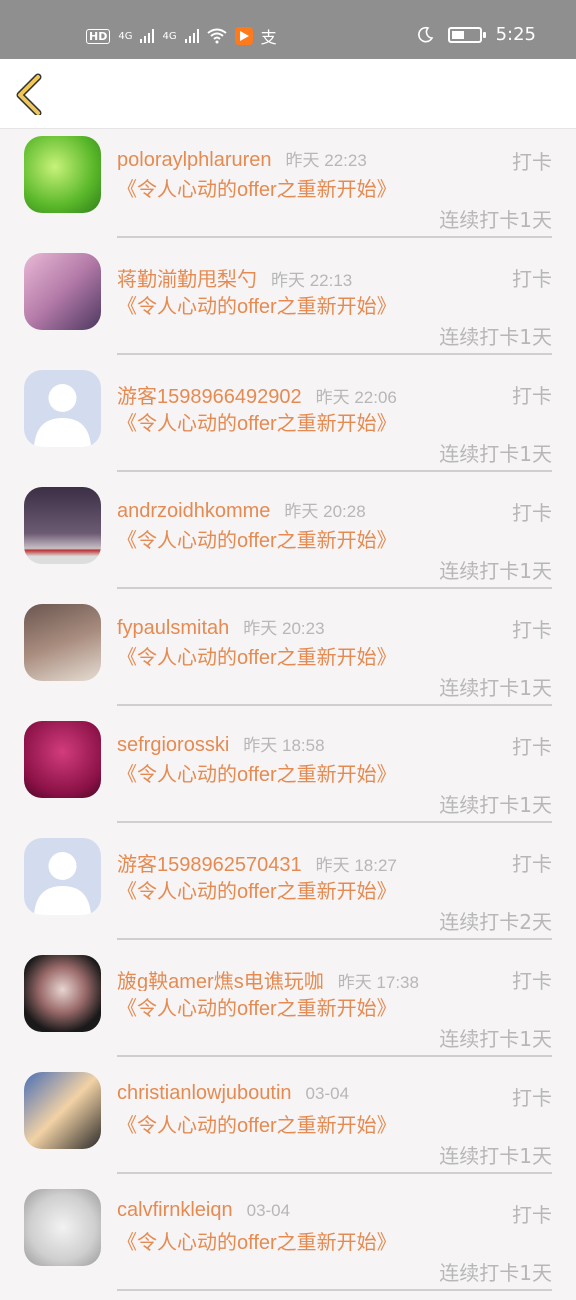  Describe the element at coordinates (62, 174) in the screenshot. I see `green-leaf-avatar` at that location.